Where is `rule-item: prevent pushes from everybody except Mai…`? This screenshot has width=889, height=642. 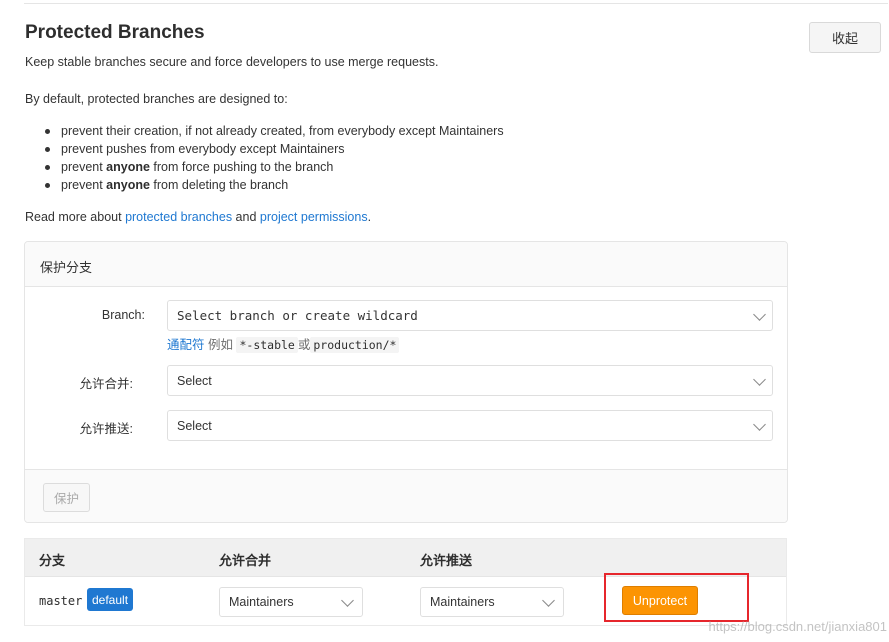 rule-item: prevent pushes from everybody except Mai… is located at coordinates (274, 151).